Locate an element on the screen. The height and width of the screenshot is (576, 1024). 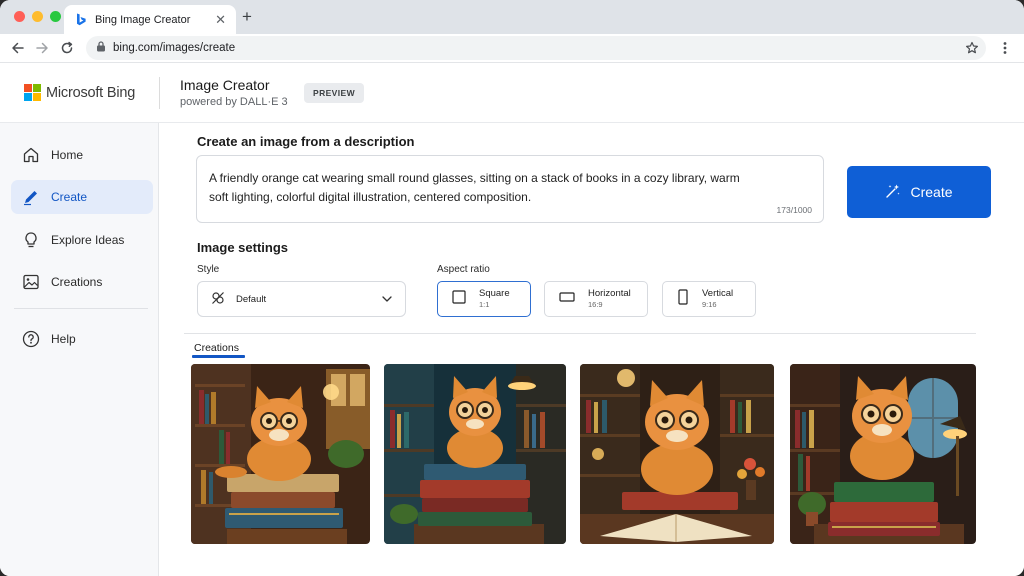
browser-toolbar: bing.com/images/create is located at coordinates (512, 48).